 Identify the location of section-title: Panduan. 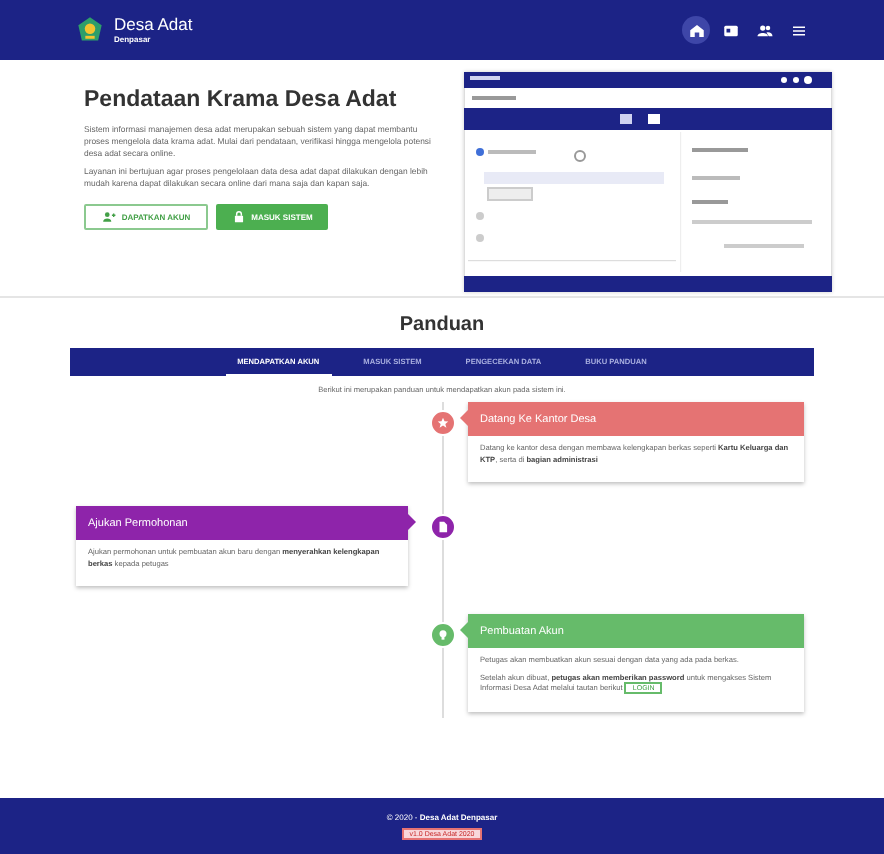
(442, 325).